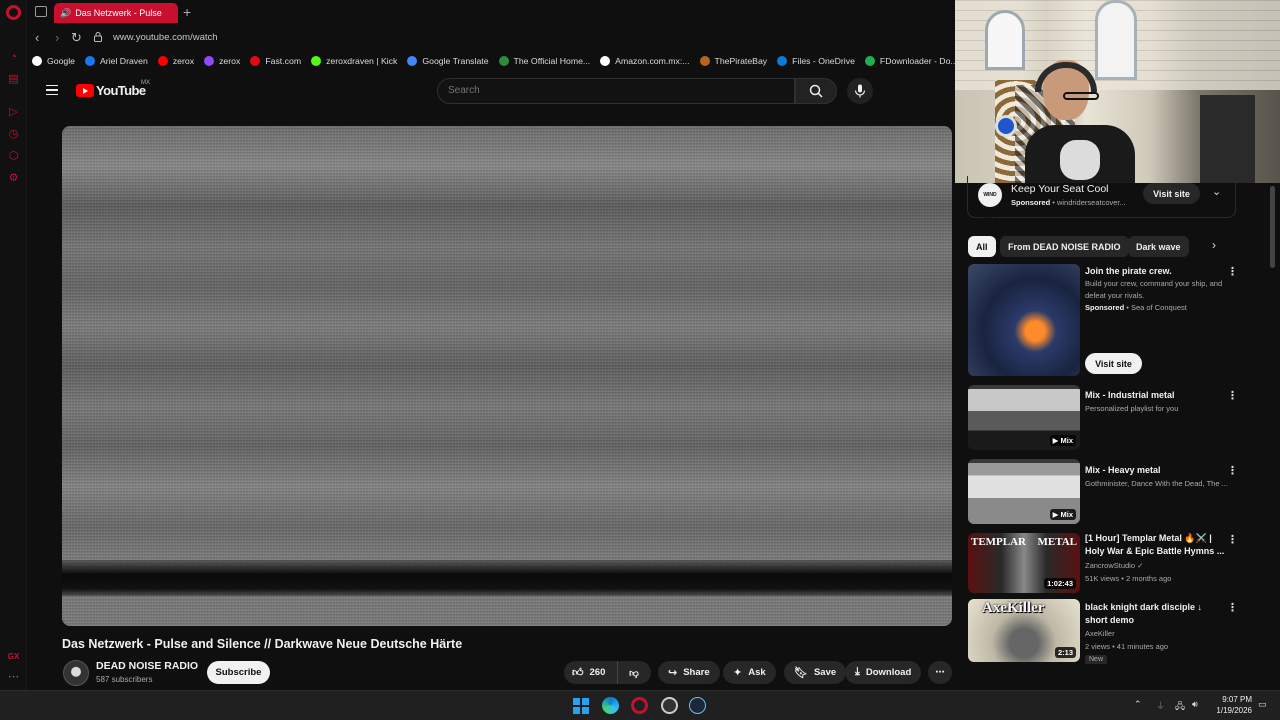 The height and width of the screenshot is (720, 1280). What do you see at coordinates (581, 706) in the screenshot?
I see `windows-start-icon` at bounding box center [581, 706].